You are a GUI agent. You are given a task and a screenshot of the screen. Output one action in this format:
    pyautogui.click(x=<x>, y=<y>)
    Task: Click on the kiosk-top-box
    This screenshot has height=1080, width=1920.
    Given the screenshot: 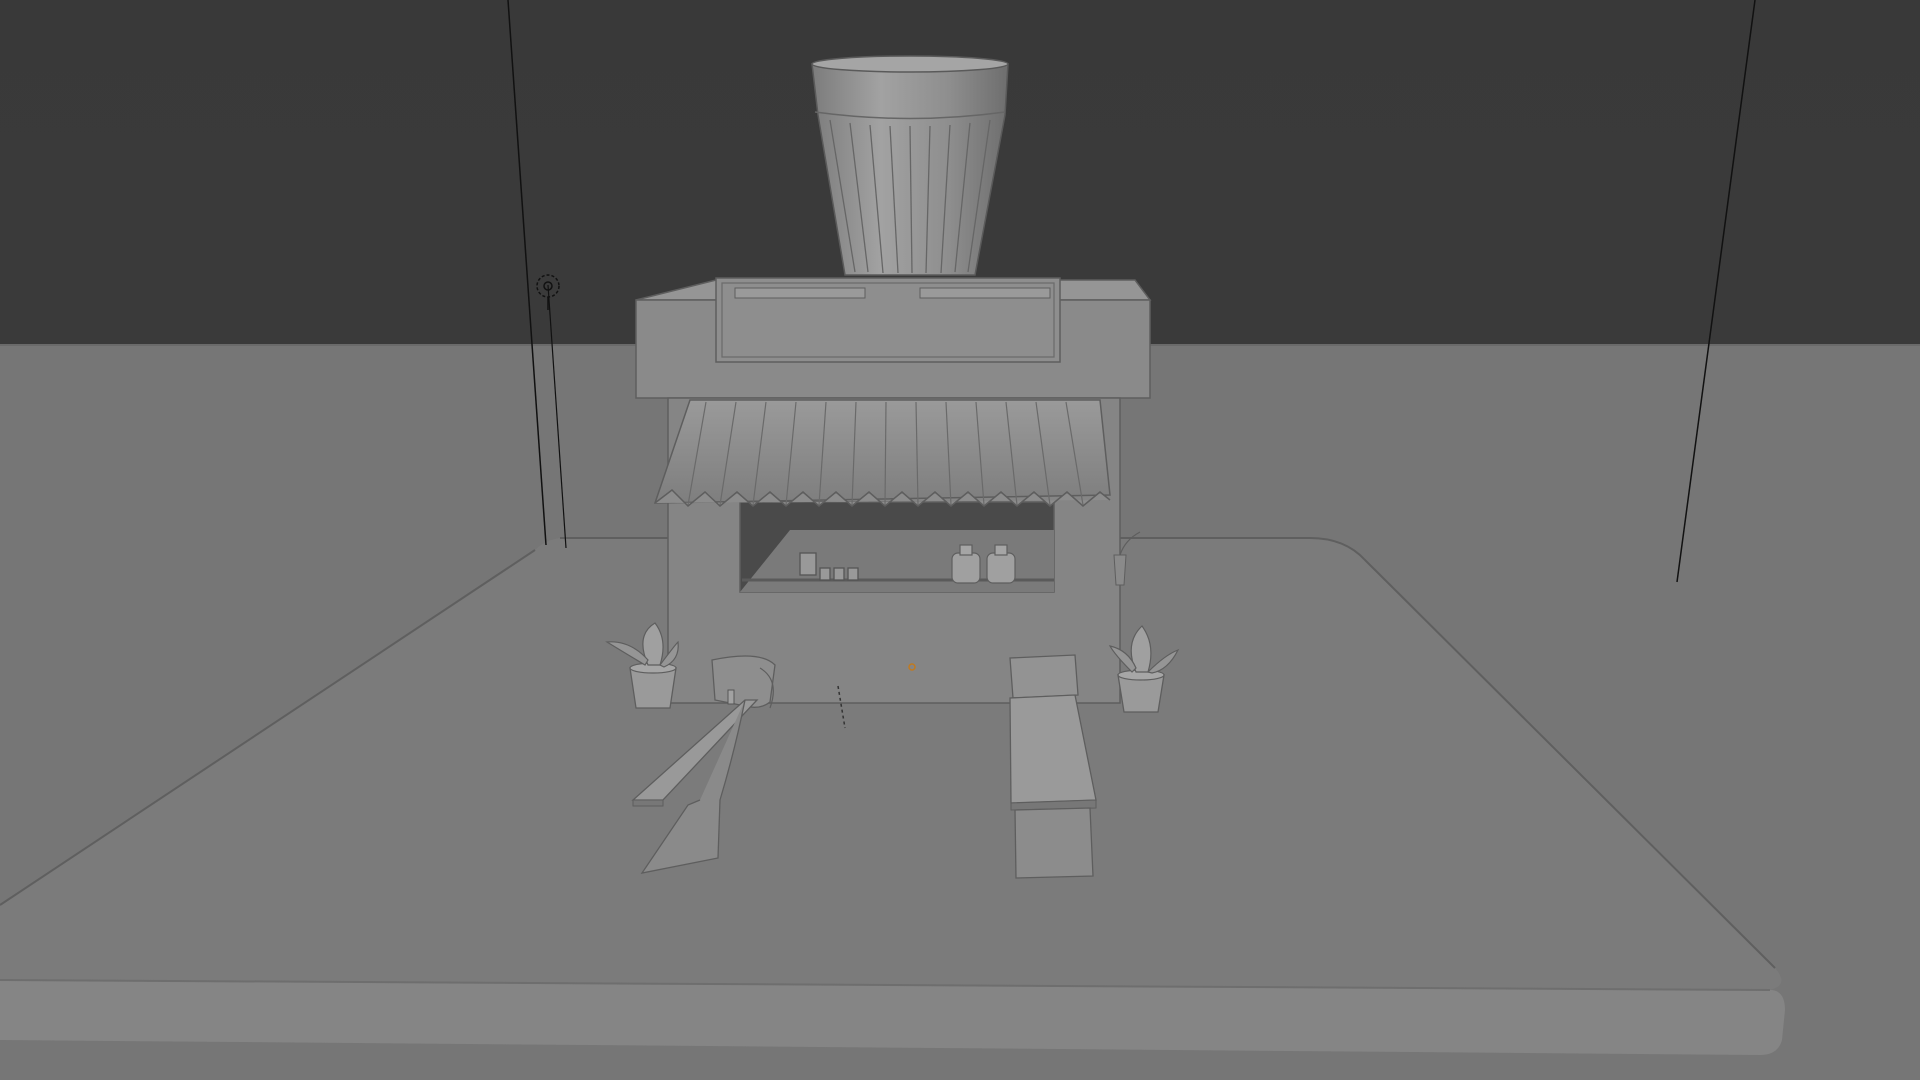 What is the action you would take?
    pyautogui.click(x=893, y=338)
    